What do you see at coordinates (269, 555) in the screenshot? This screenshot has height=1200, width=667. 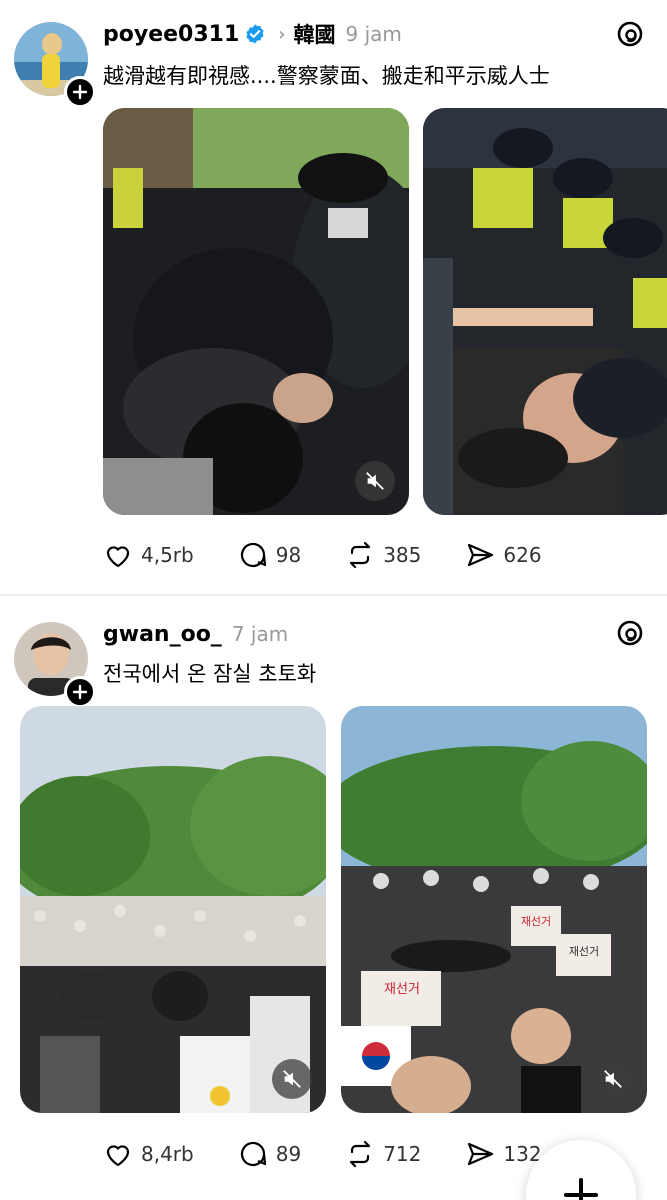 I see `reply-button: 98` at bounding box center [269, 555].